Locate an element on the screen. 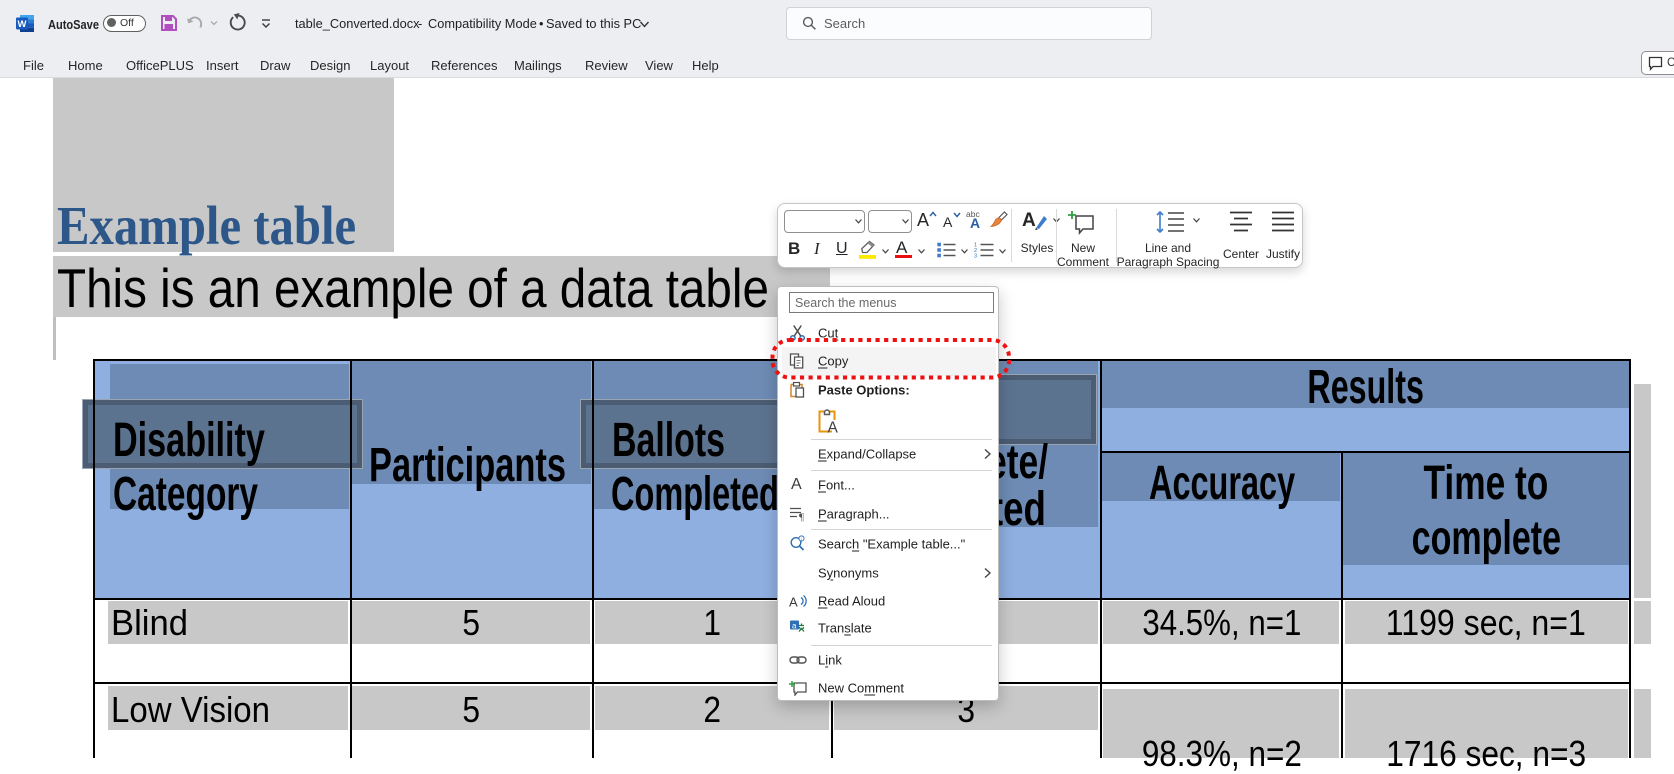 The height and width of the screenshot is (774, 1674). svg-text: W is located at coordinates (22, 24).